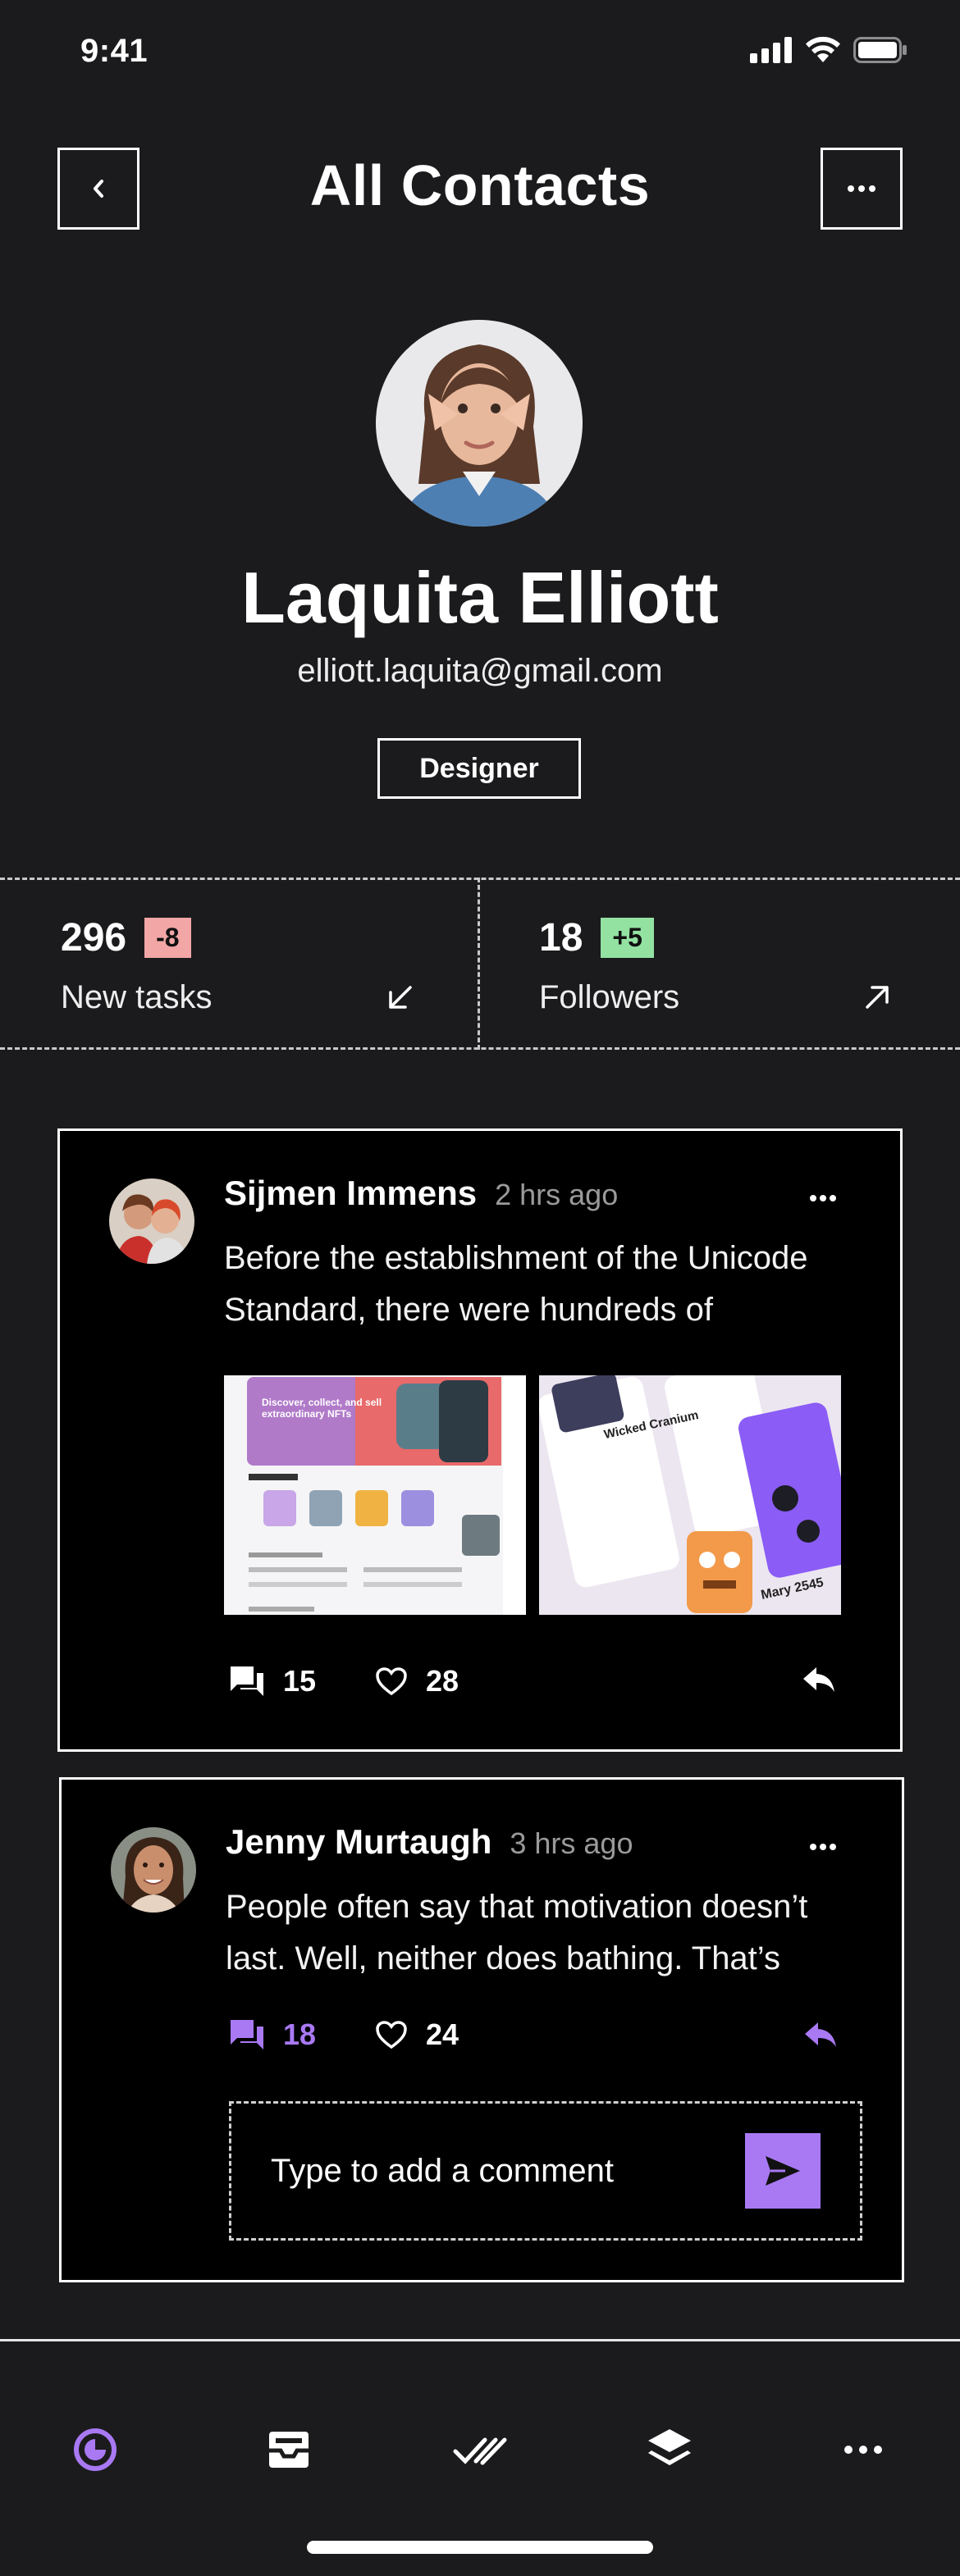 This screenshot has height=2576, width=960. I want to click on comment-input, so click(492, 2171).